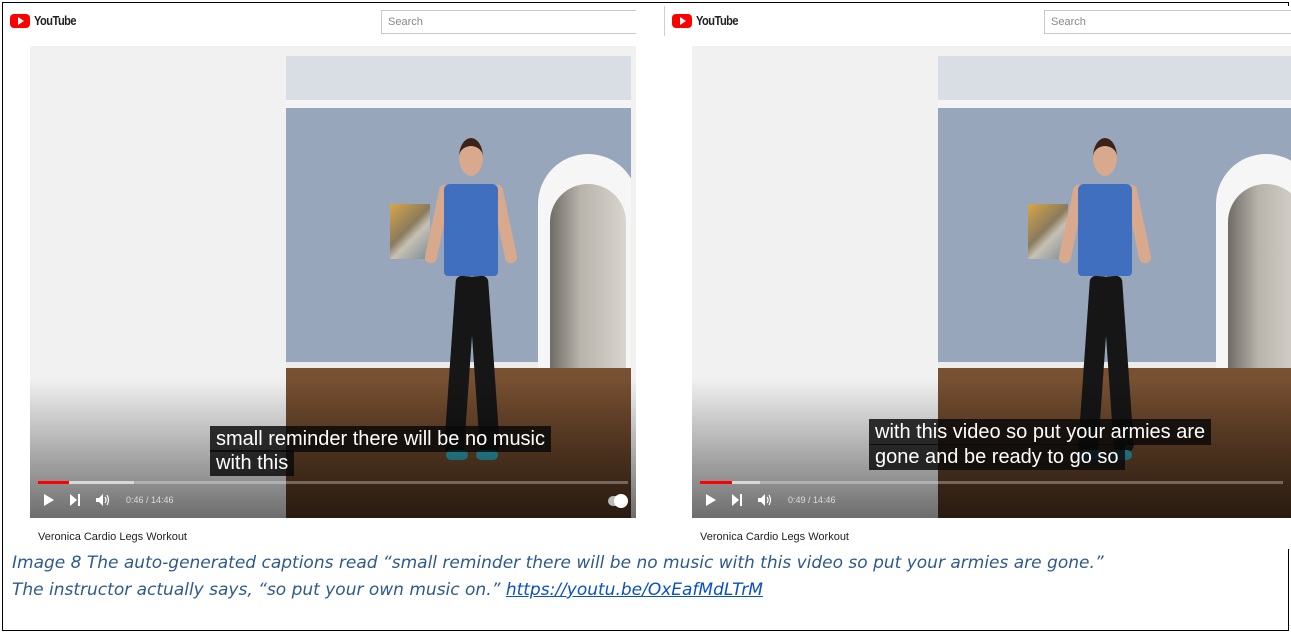 This screenshot has width=1291, height=633. Describe the element at coordinates (634, 590) in the screenshot. I see `video-link: https://youtu.be/OxEafMdLTrM` at that location.